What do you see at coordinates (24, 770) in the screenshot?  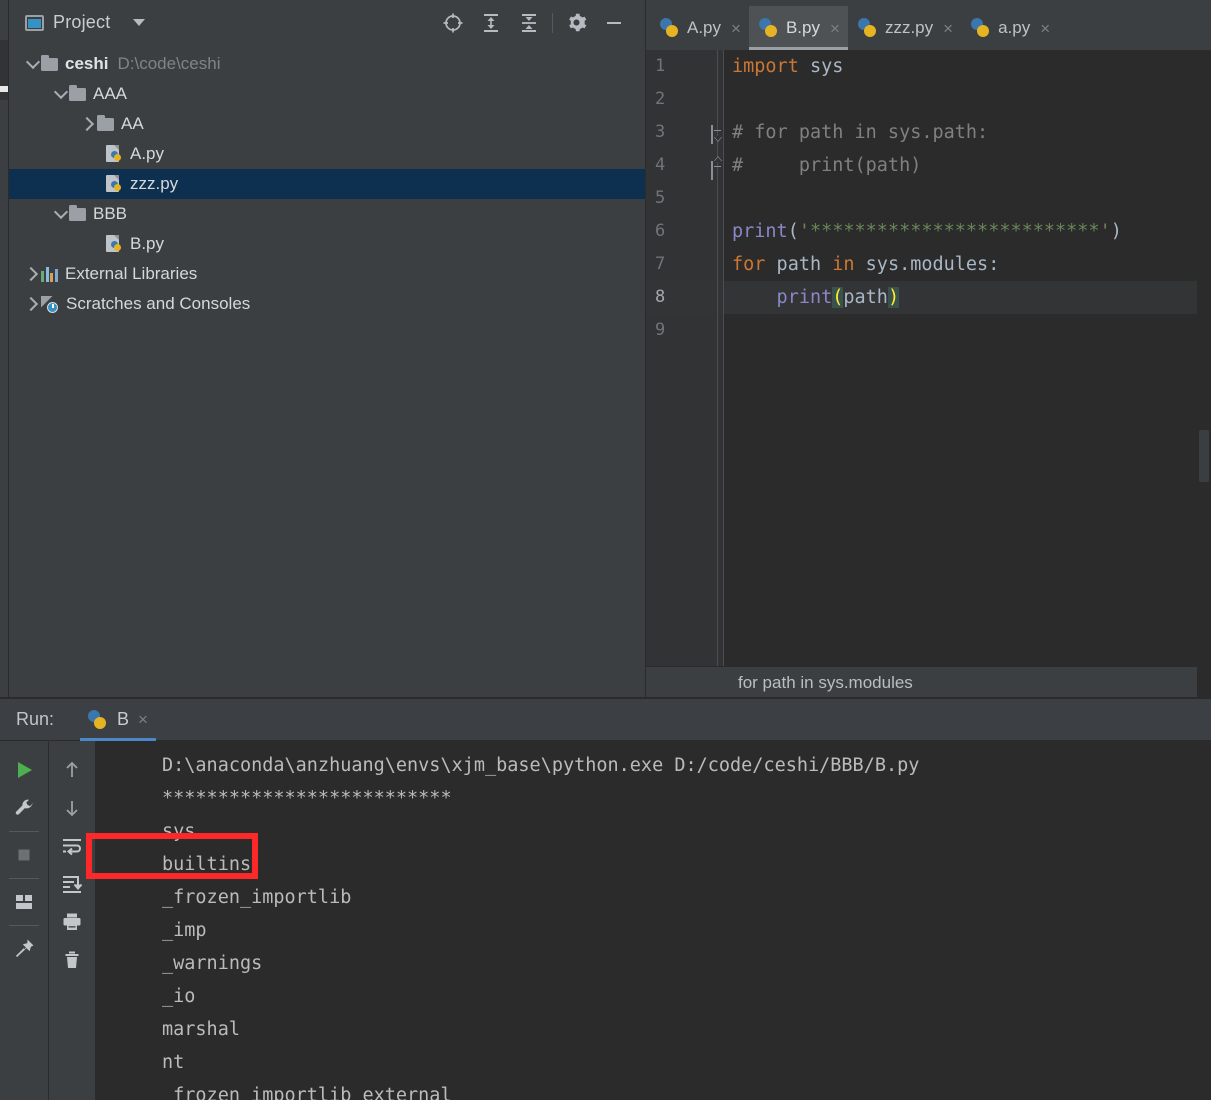 I see `run-icon` at bounding box center [24, 770].